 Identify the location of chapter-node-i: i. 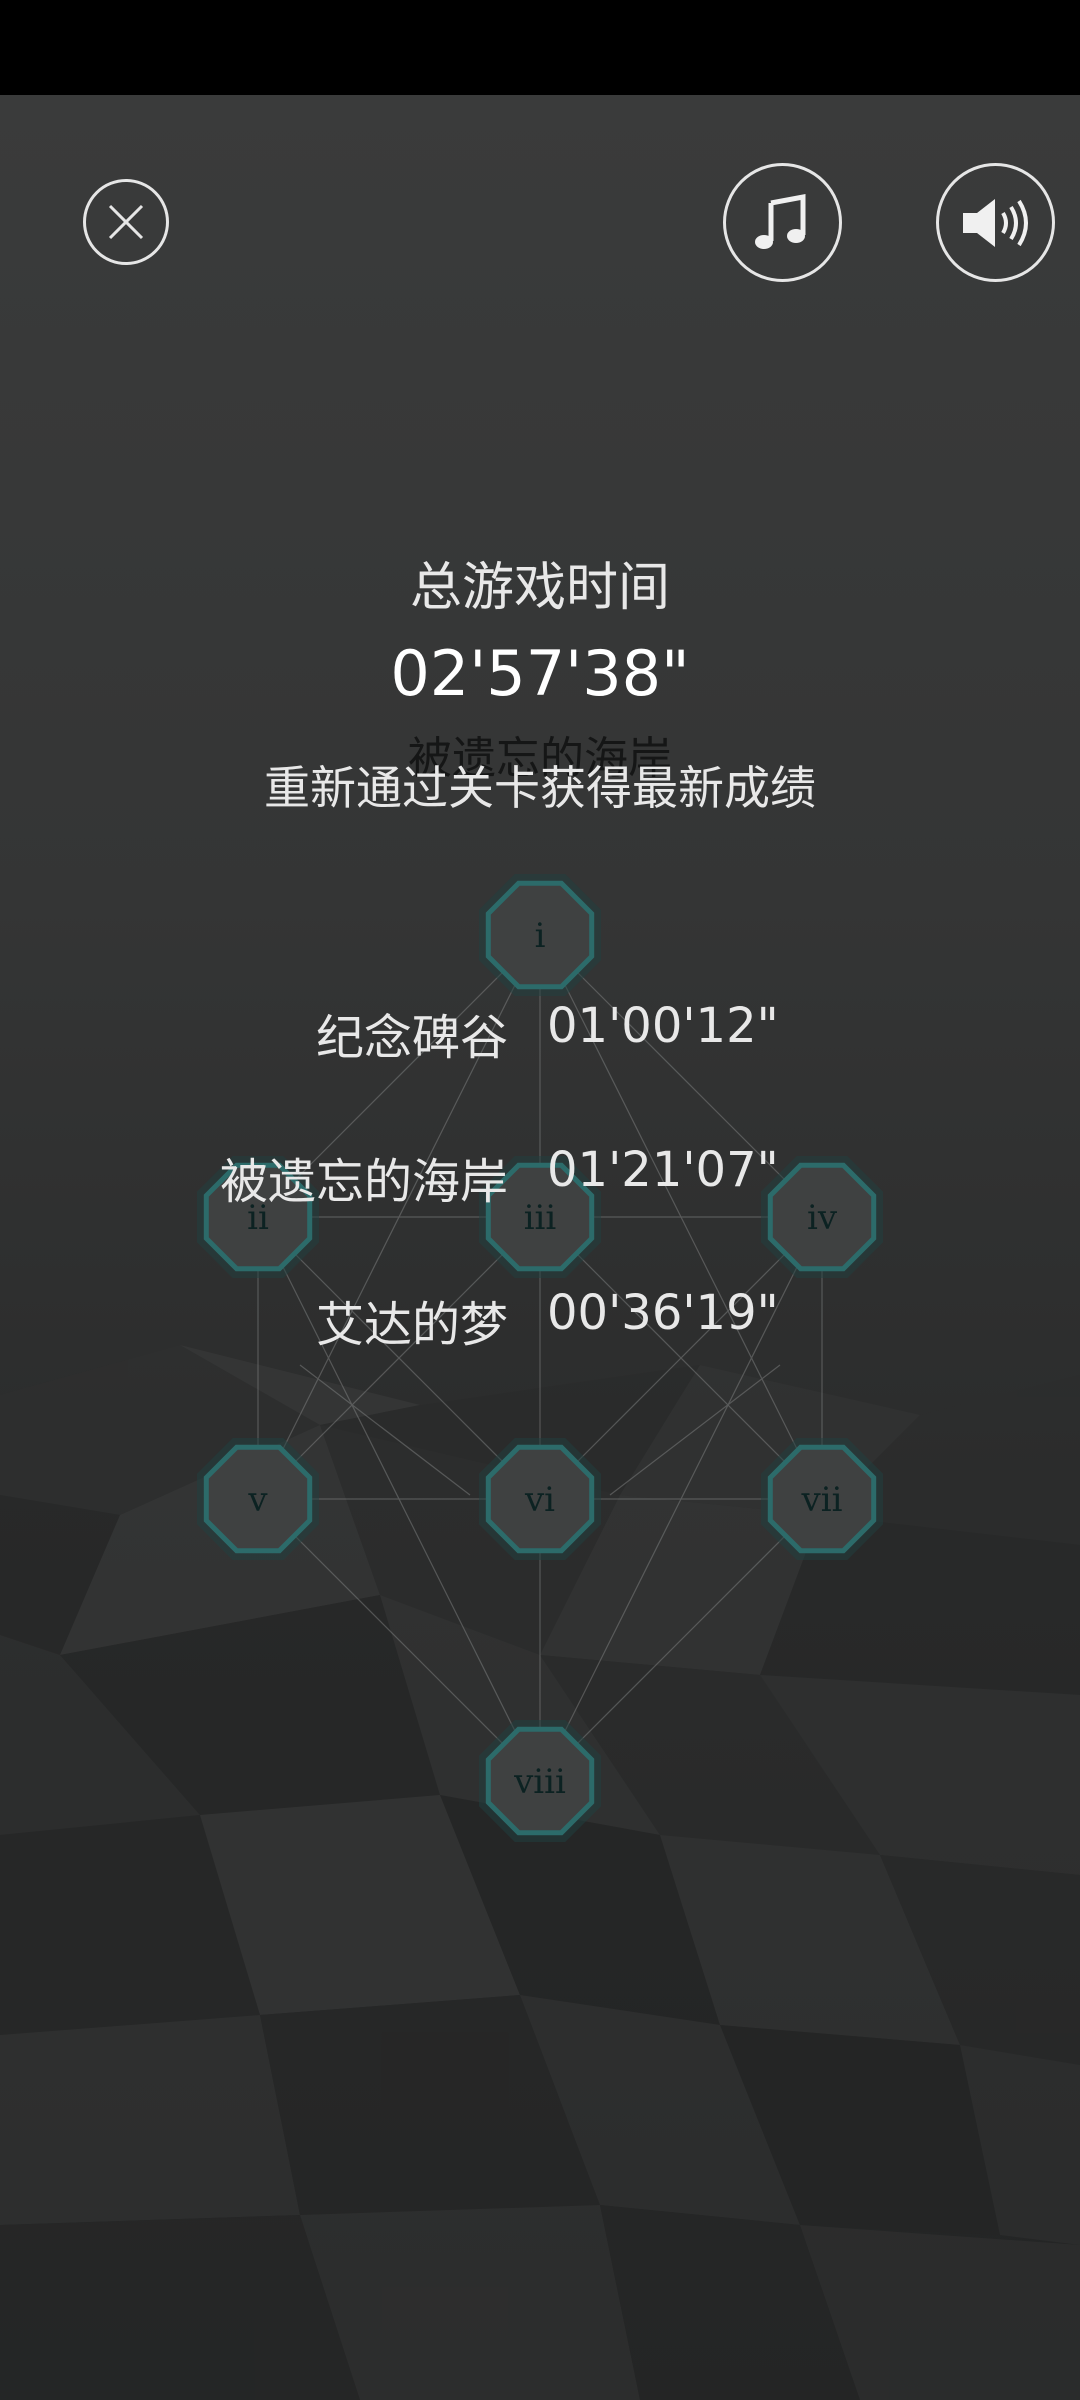
(540, 935).